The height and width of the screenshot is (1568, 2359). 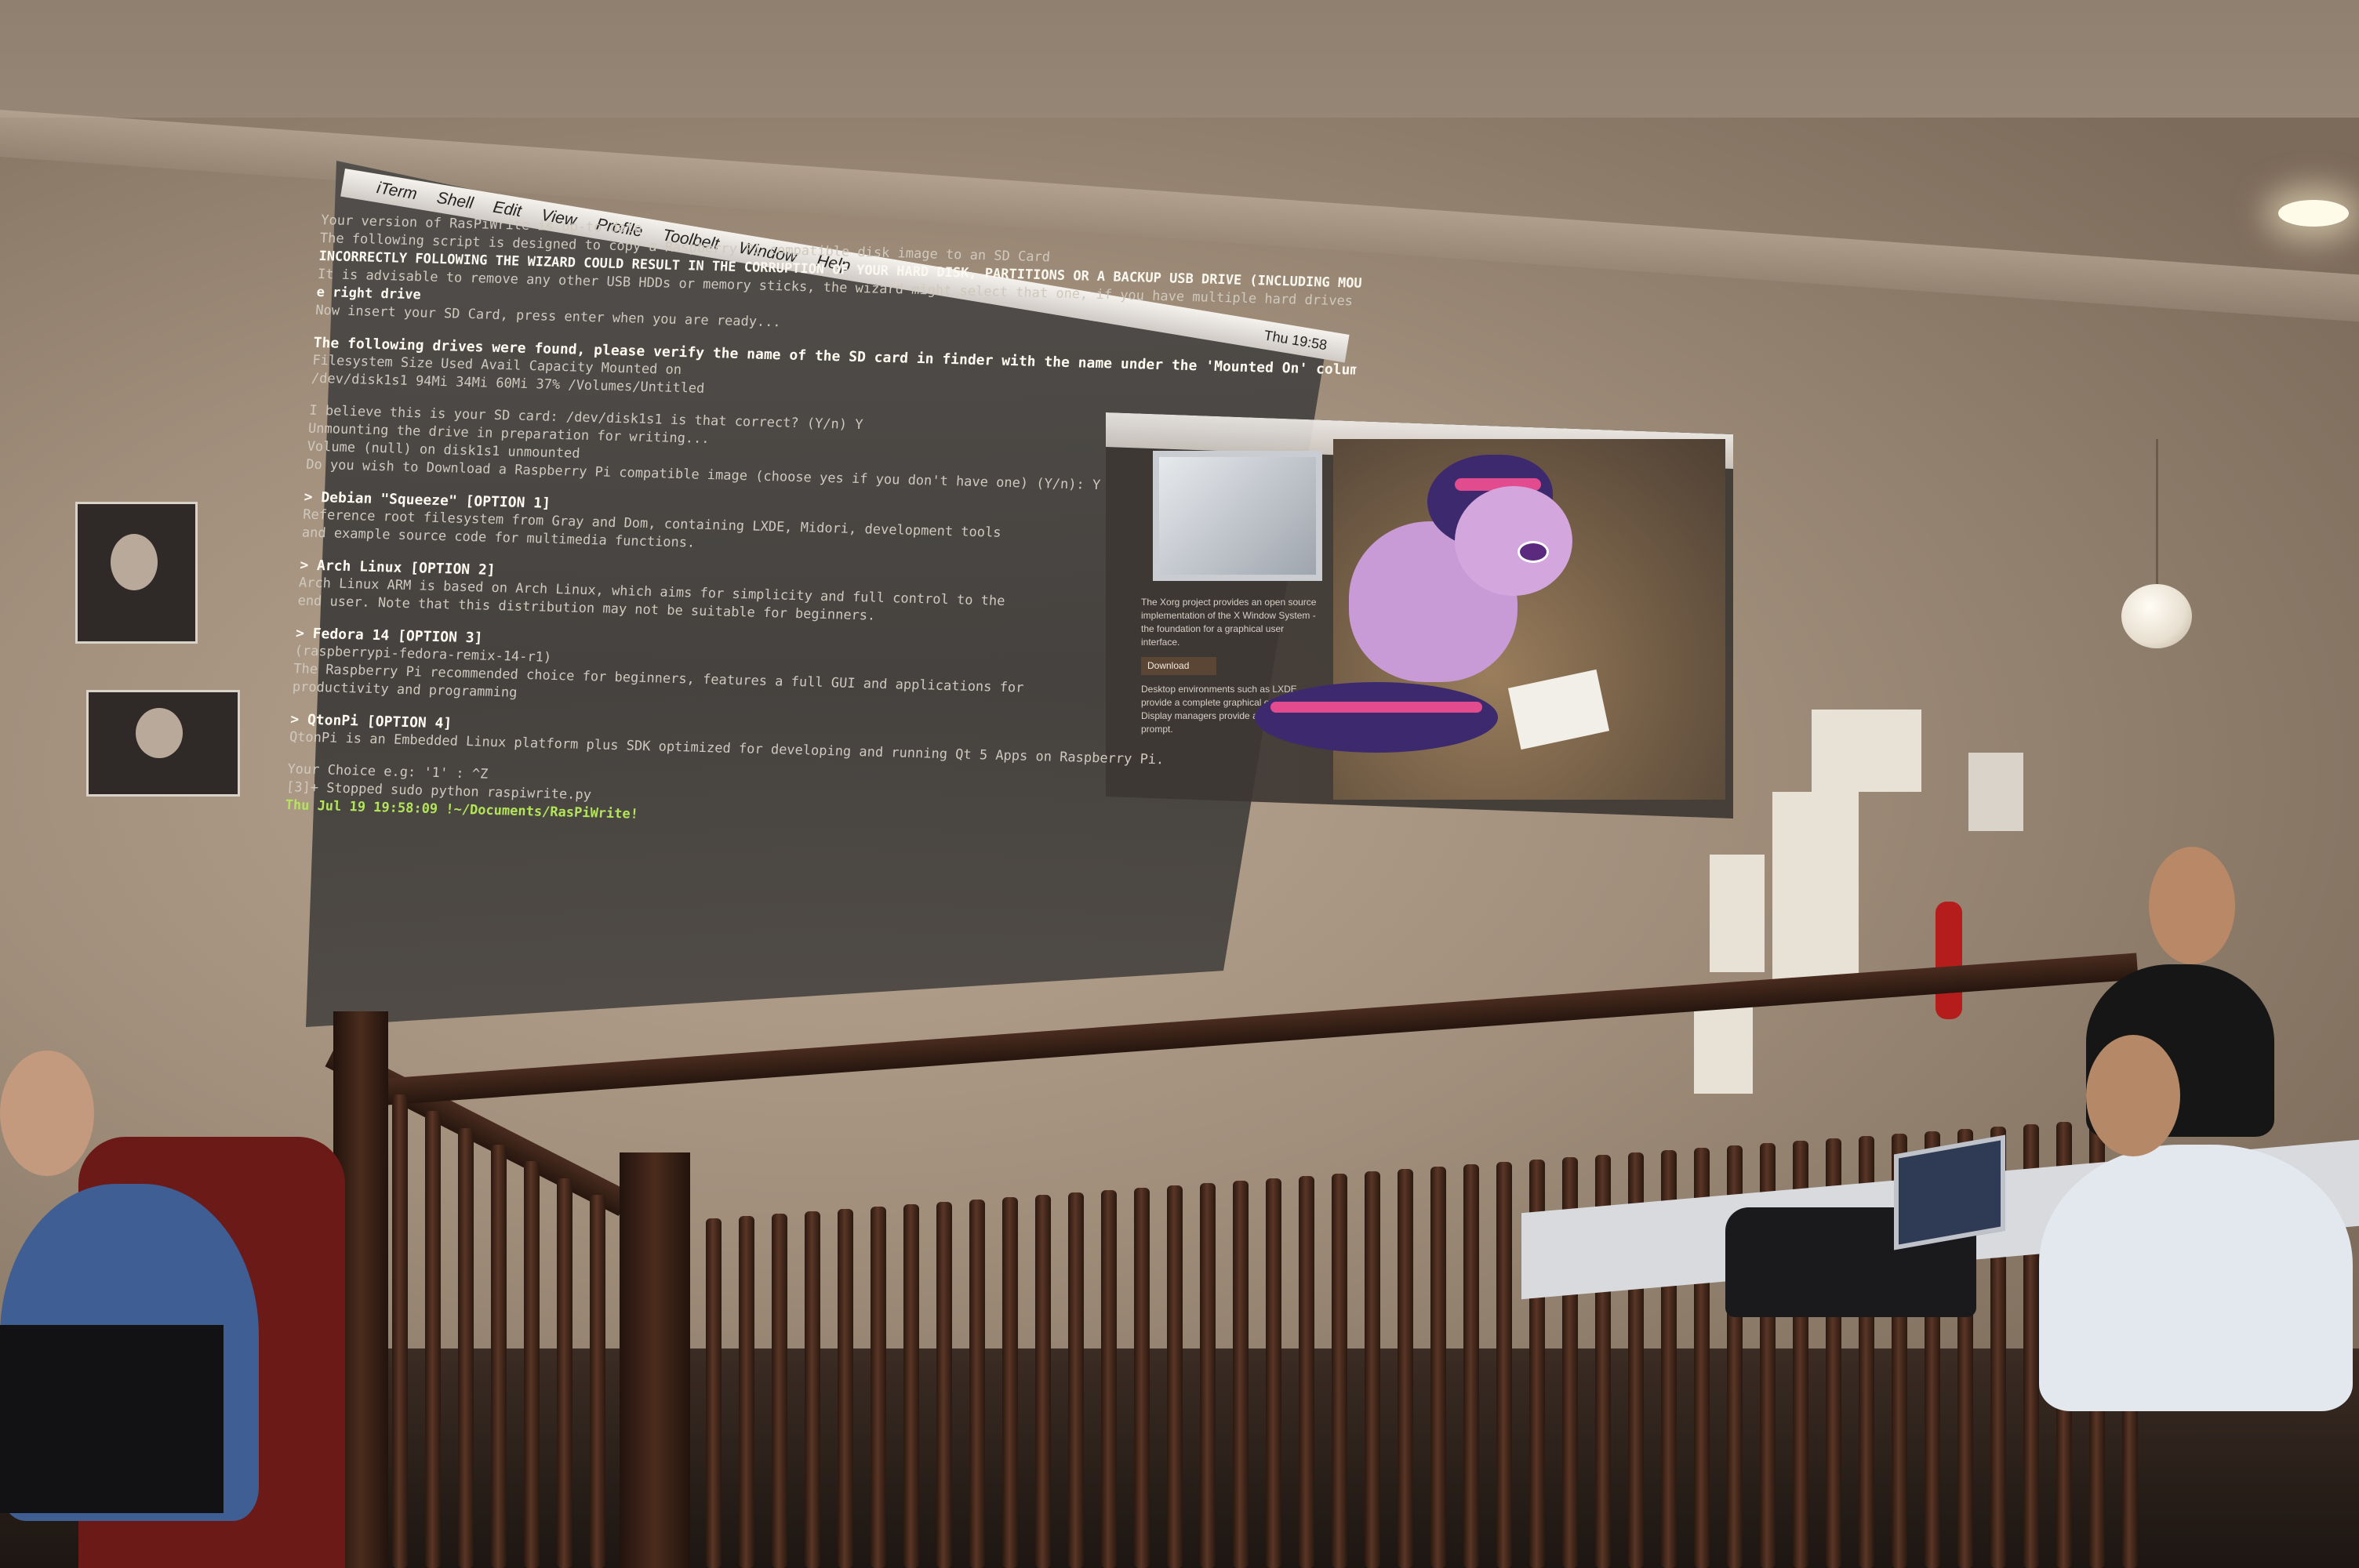 I want to click on pony-eye, so click(x=1533, y=552).